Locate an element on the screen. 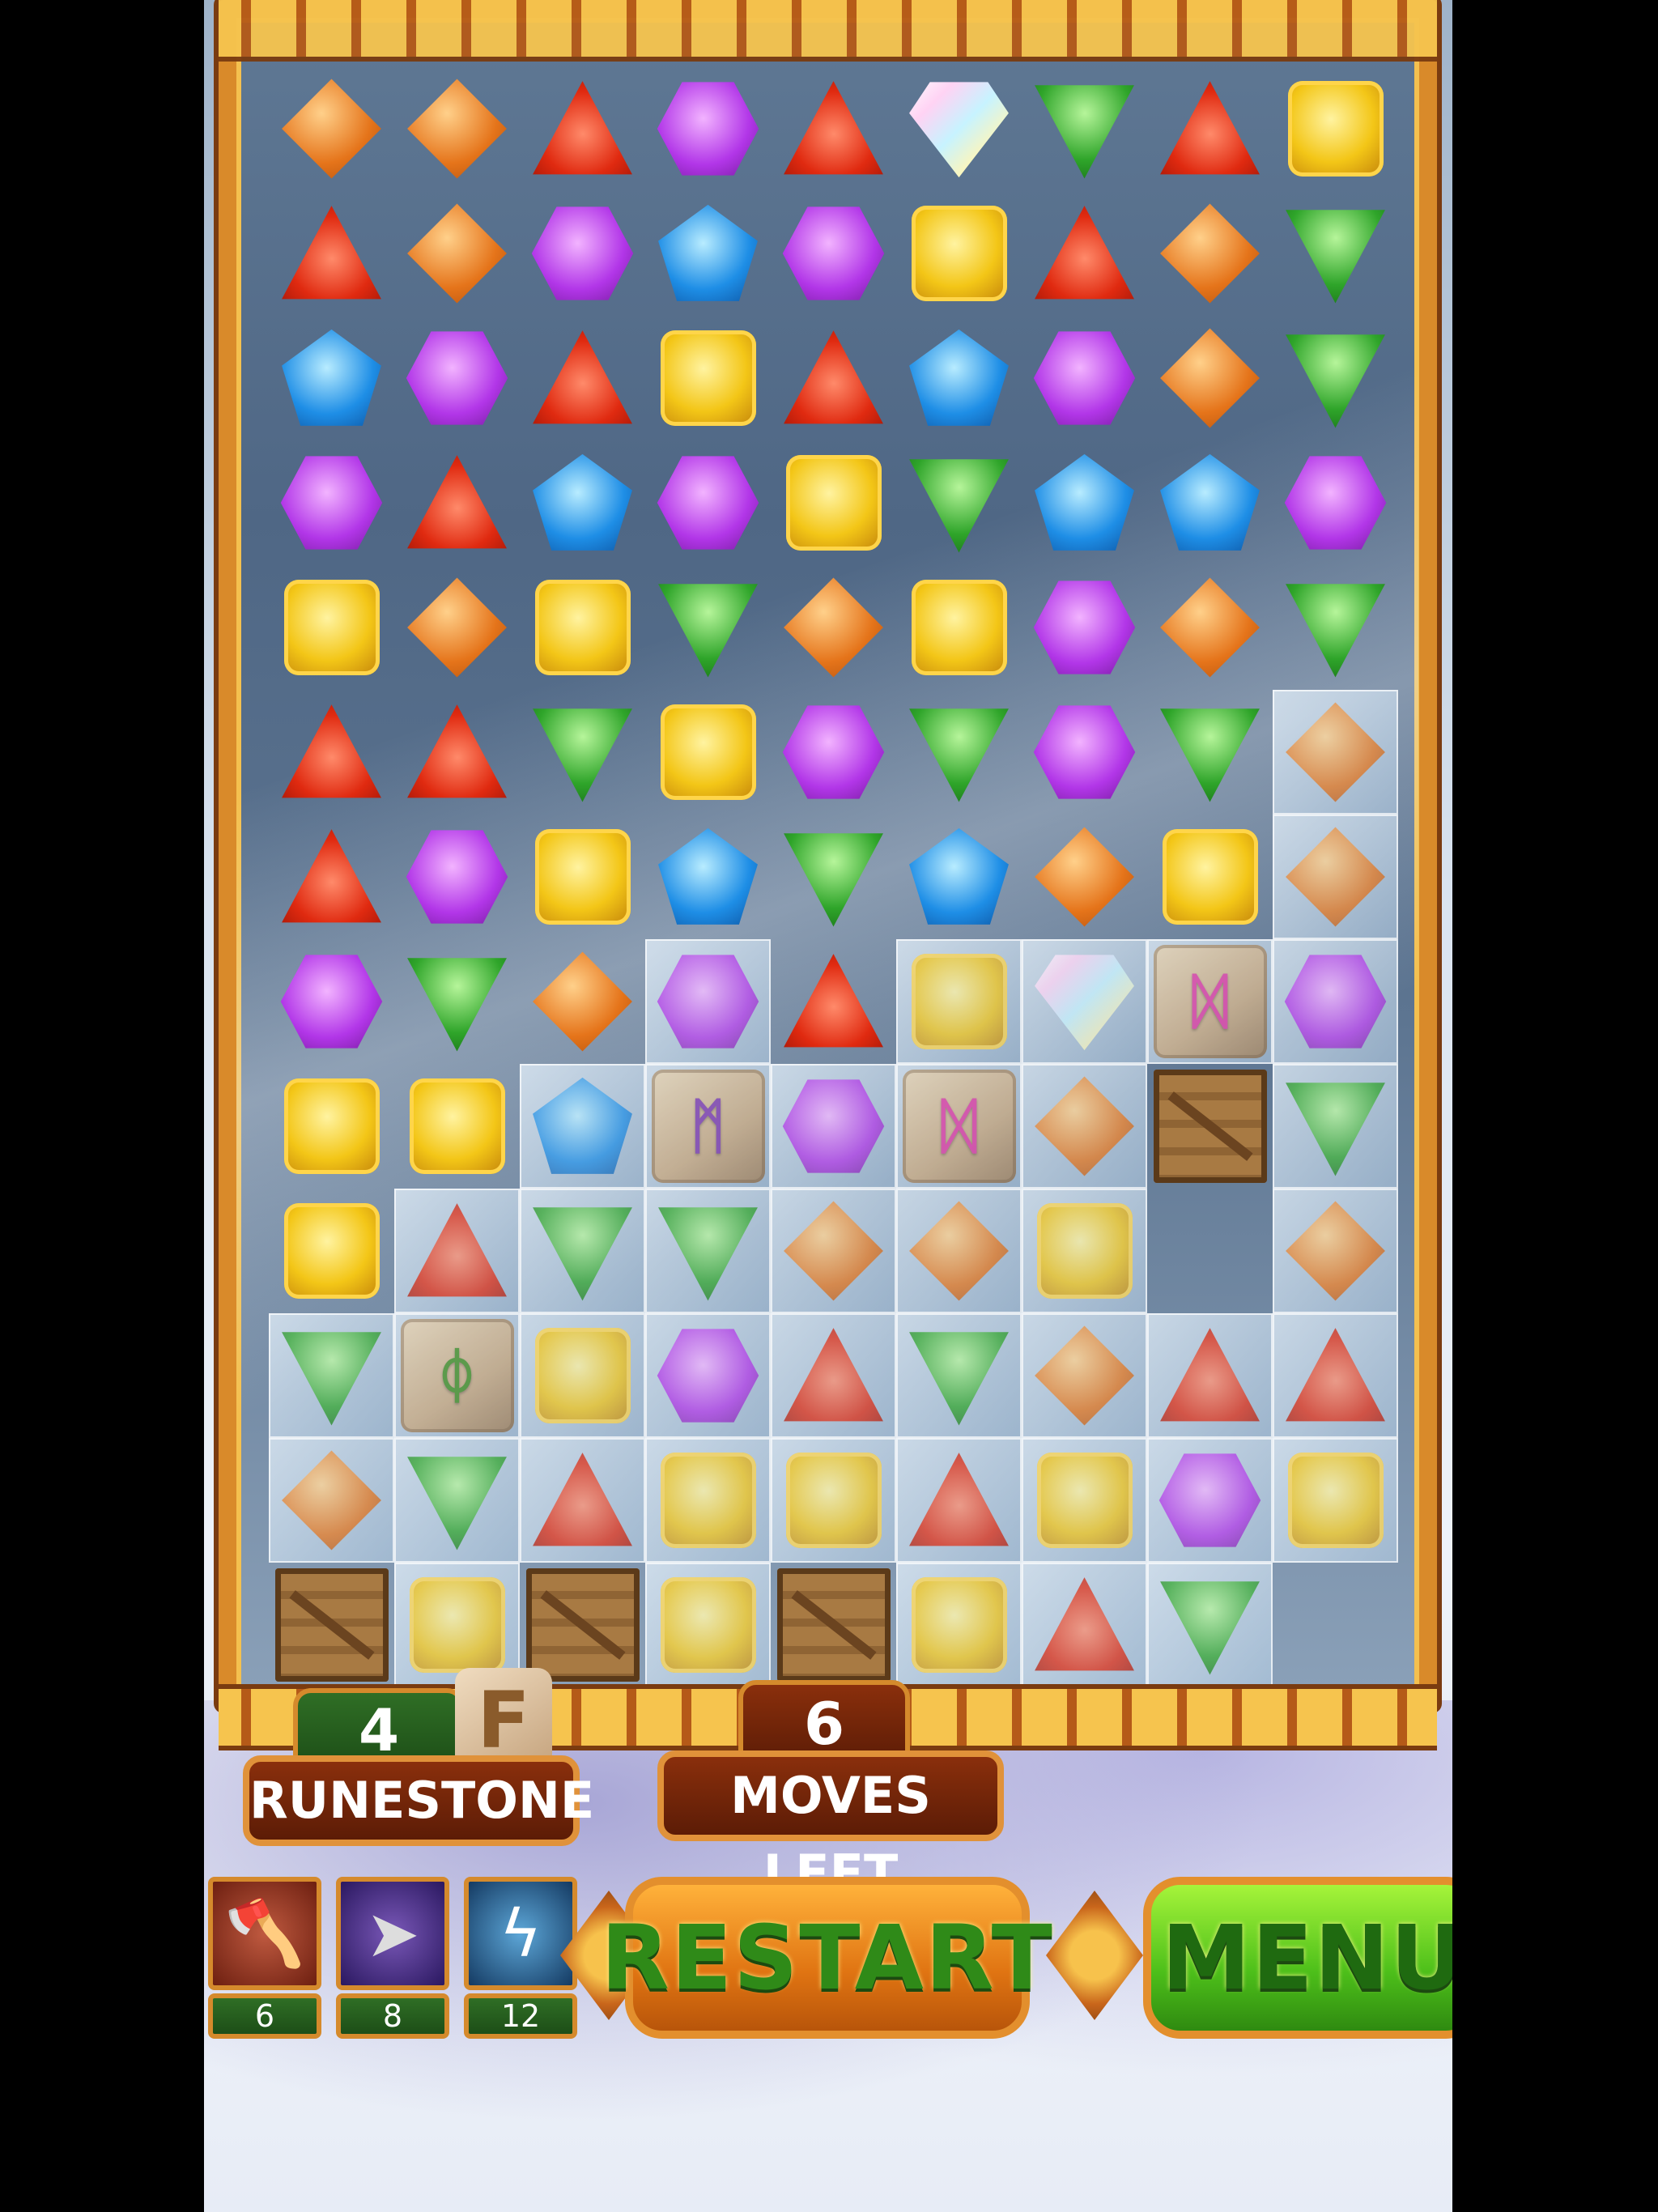 The image size is (1658, 2212). axe-powerup: 🪓 6 is located at coordinates (264, 1961).